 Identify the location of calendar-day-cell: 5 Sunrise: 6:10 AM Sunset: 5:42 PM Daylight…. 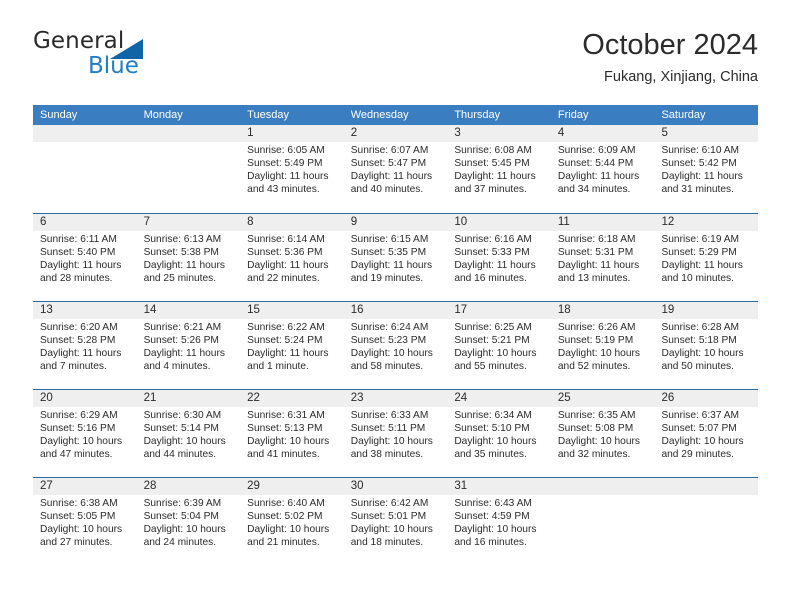
(706, 169).